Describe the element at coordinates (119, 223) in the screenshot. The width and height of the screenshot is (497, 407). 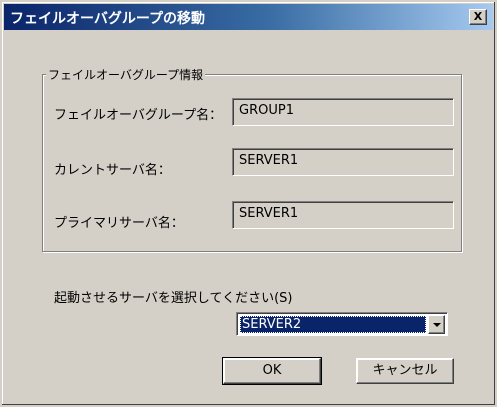
I see `primary-server-label: プライマリサーバ名：` at that location.